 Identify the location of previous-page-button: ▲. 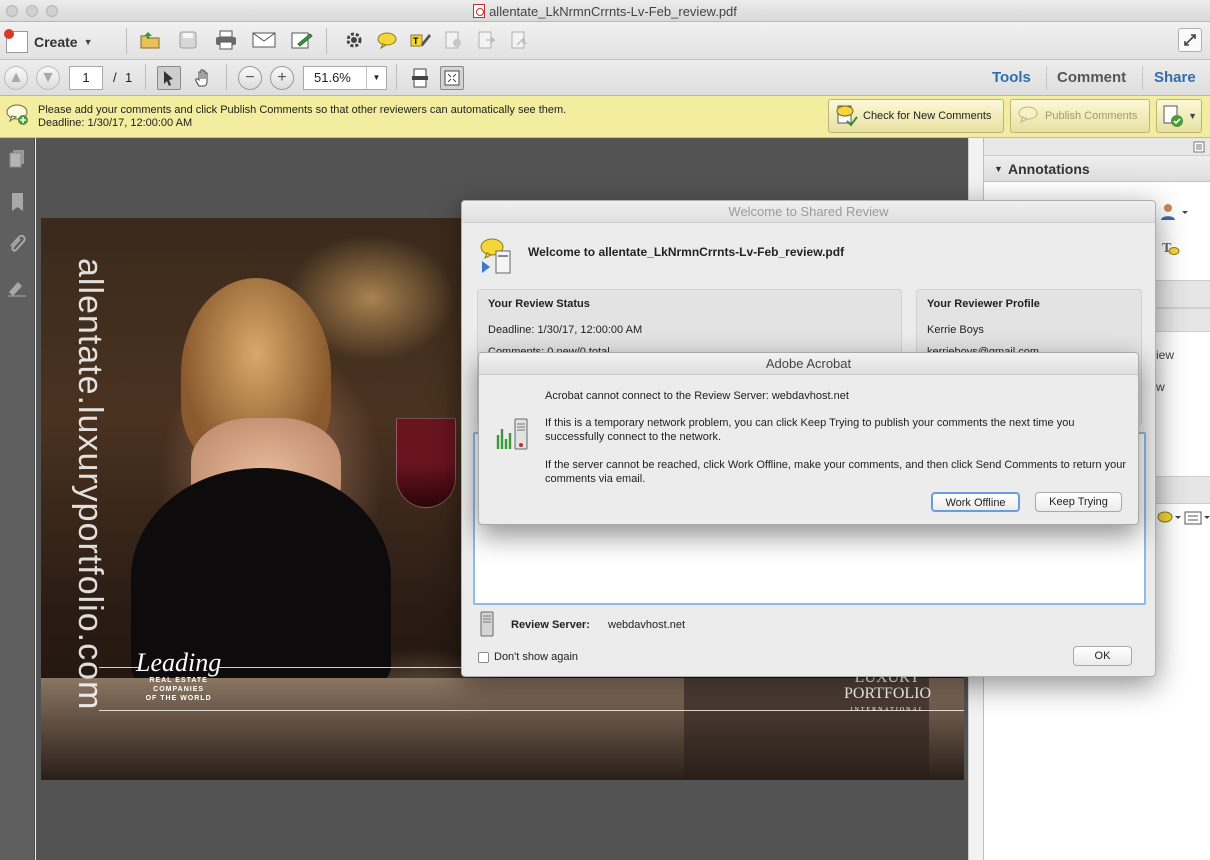
(16, 78).